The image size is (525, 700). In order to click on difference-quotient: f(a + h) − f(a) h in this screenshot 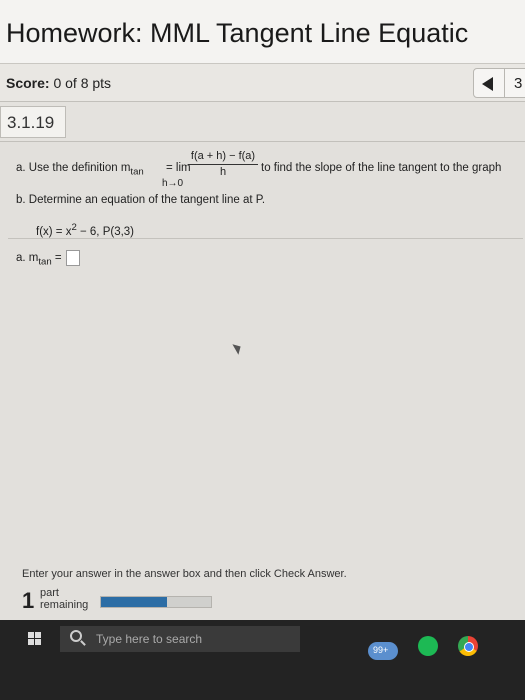, I will do `click(223, 164)`.